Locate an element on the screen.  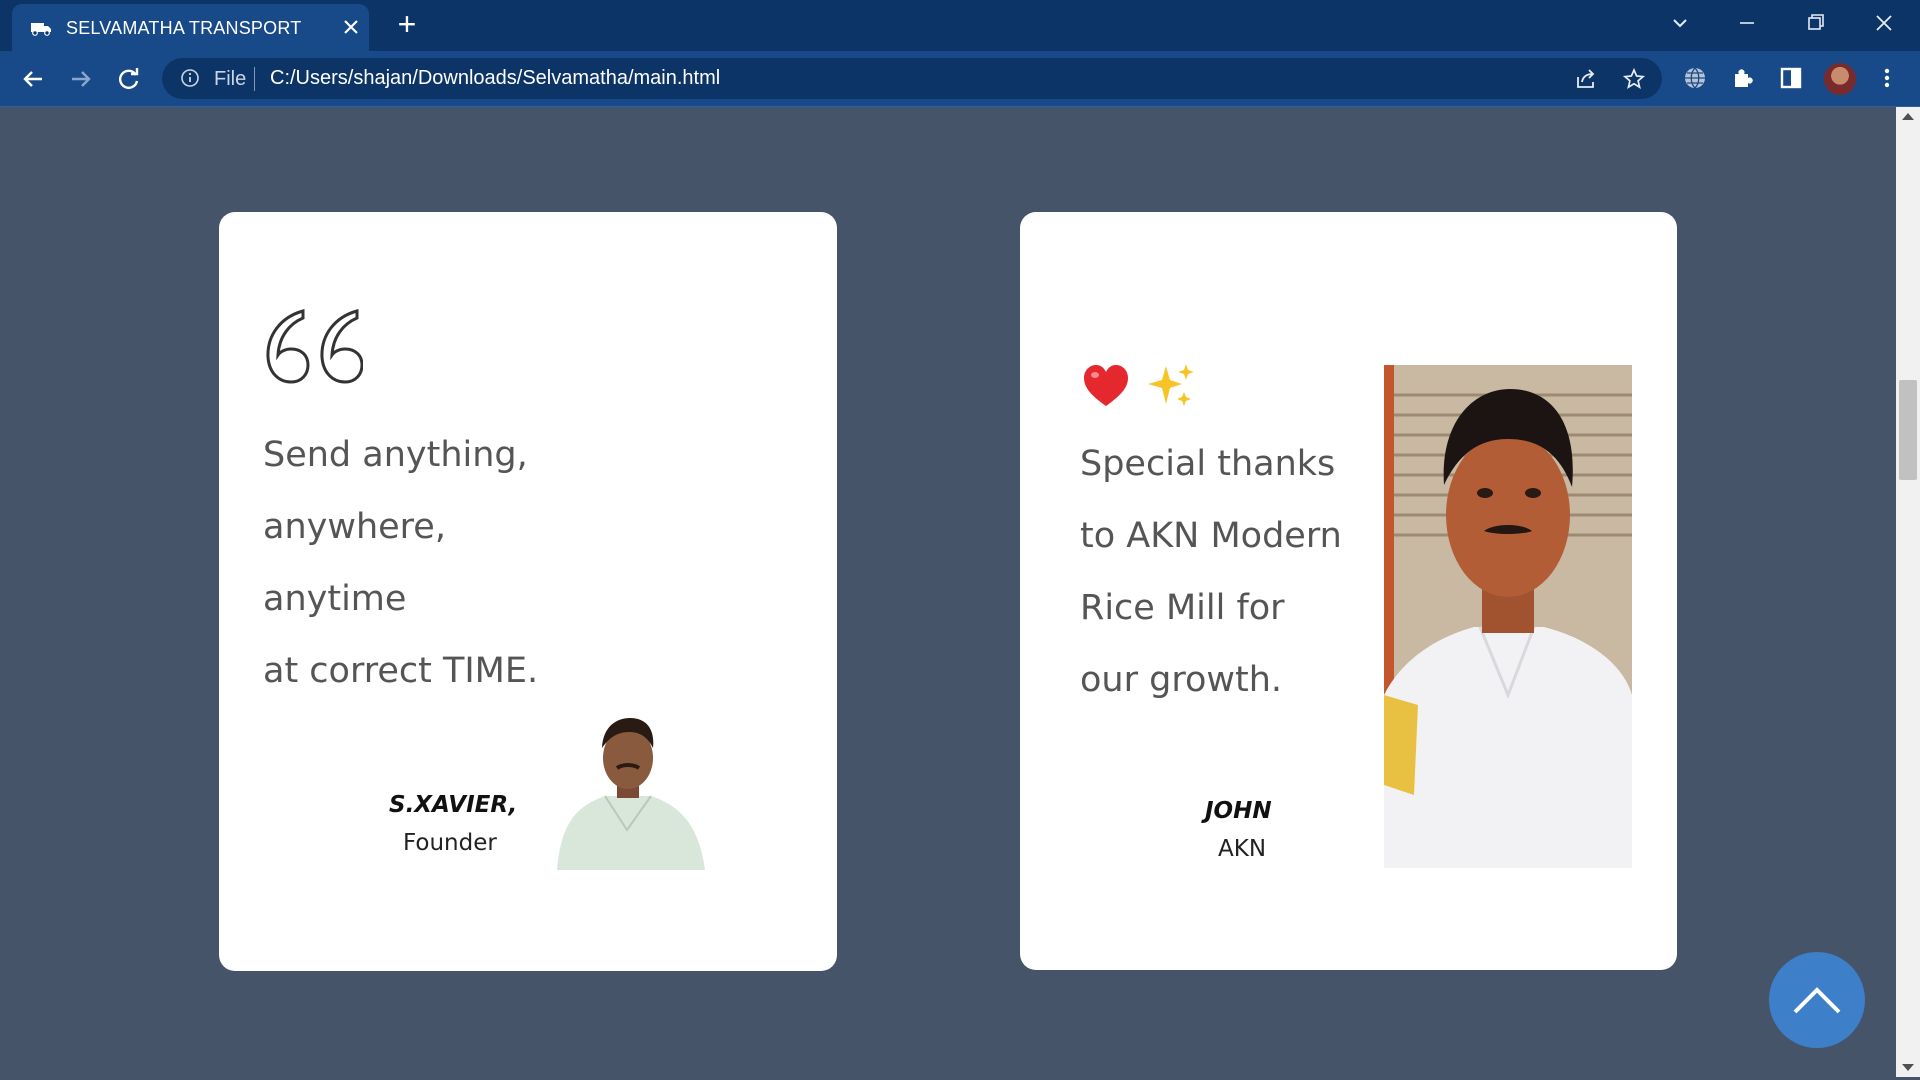
quote-line: anywhere, is located at coordinates (354, 527).